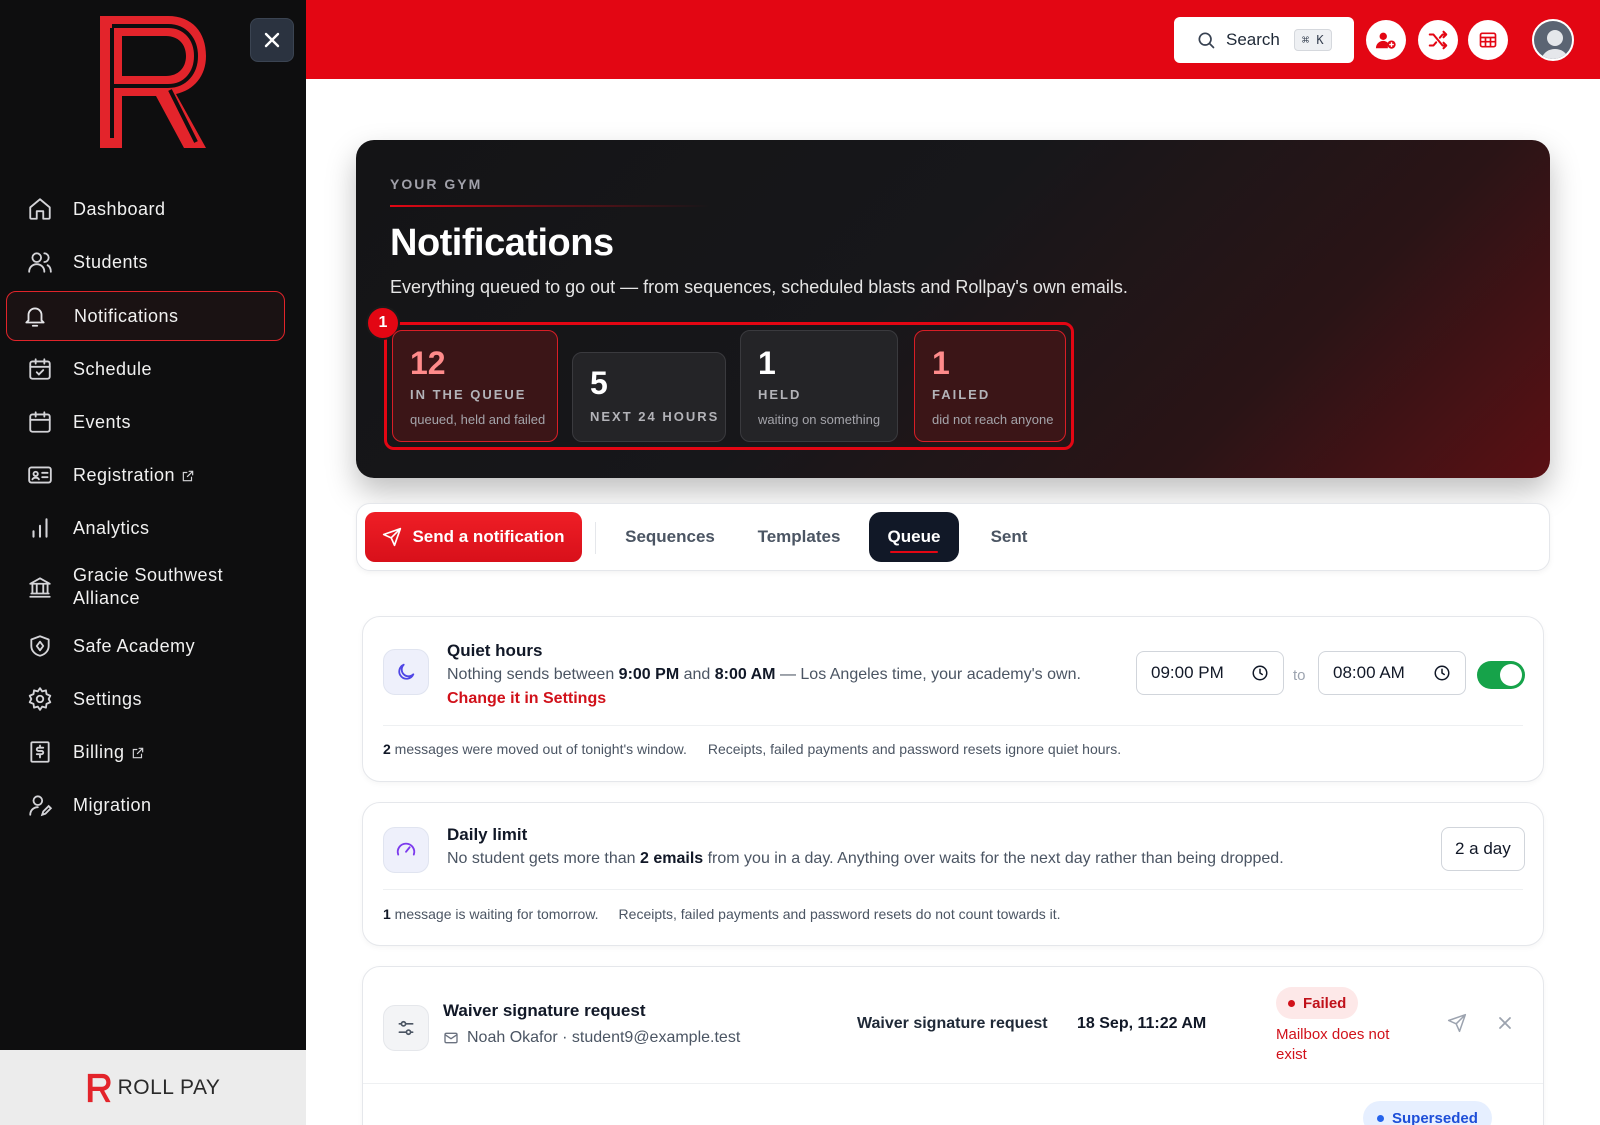 The image size is (1600, 1125). I want to click on sidebar-item-safe-academy: Safe Academy, so click(145, 646).